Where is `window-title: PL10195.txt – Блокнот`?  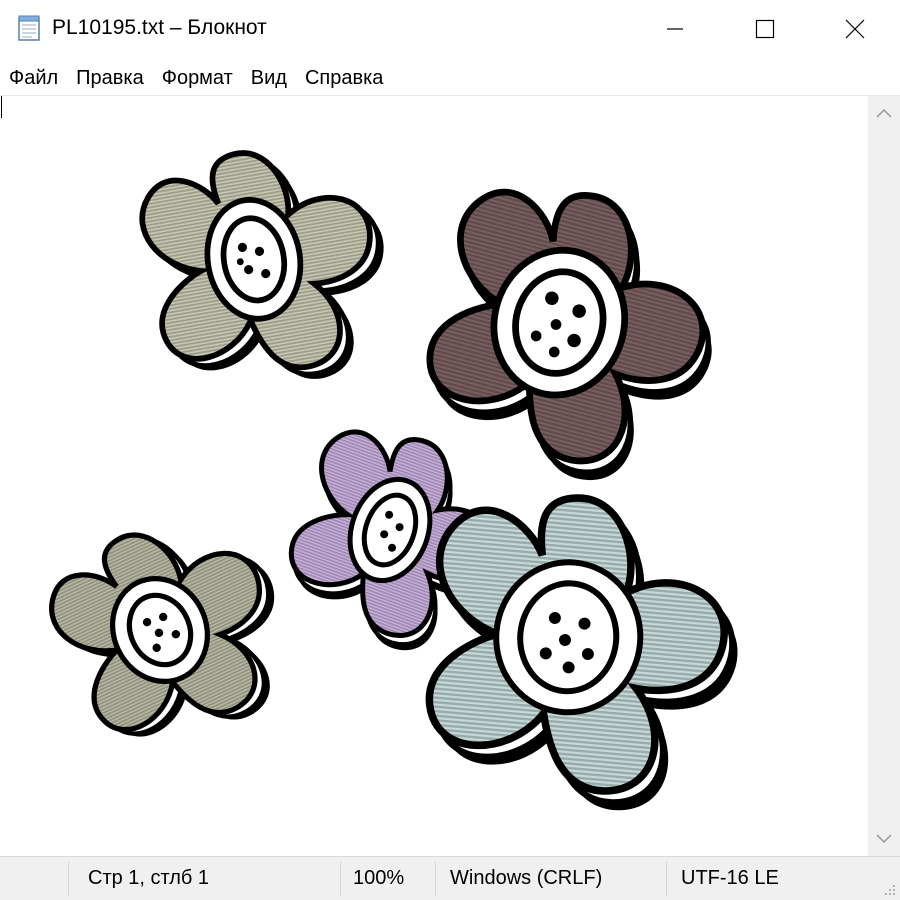 window-title: PL10195.txt – Блокнот is located at coordinates (159, 27).